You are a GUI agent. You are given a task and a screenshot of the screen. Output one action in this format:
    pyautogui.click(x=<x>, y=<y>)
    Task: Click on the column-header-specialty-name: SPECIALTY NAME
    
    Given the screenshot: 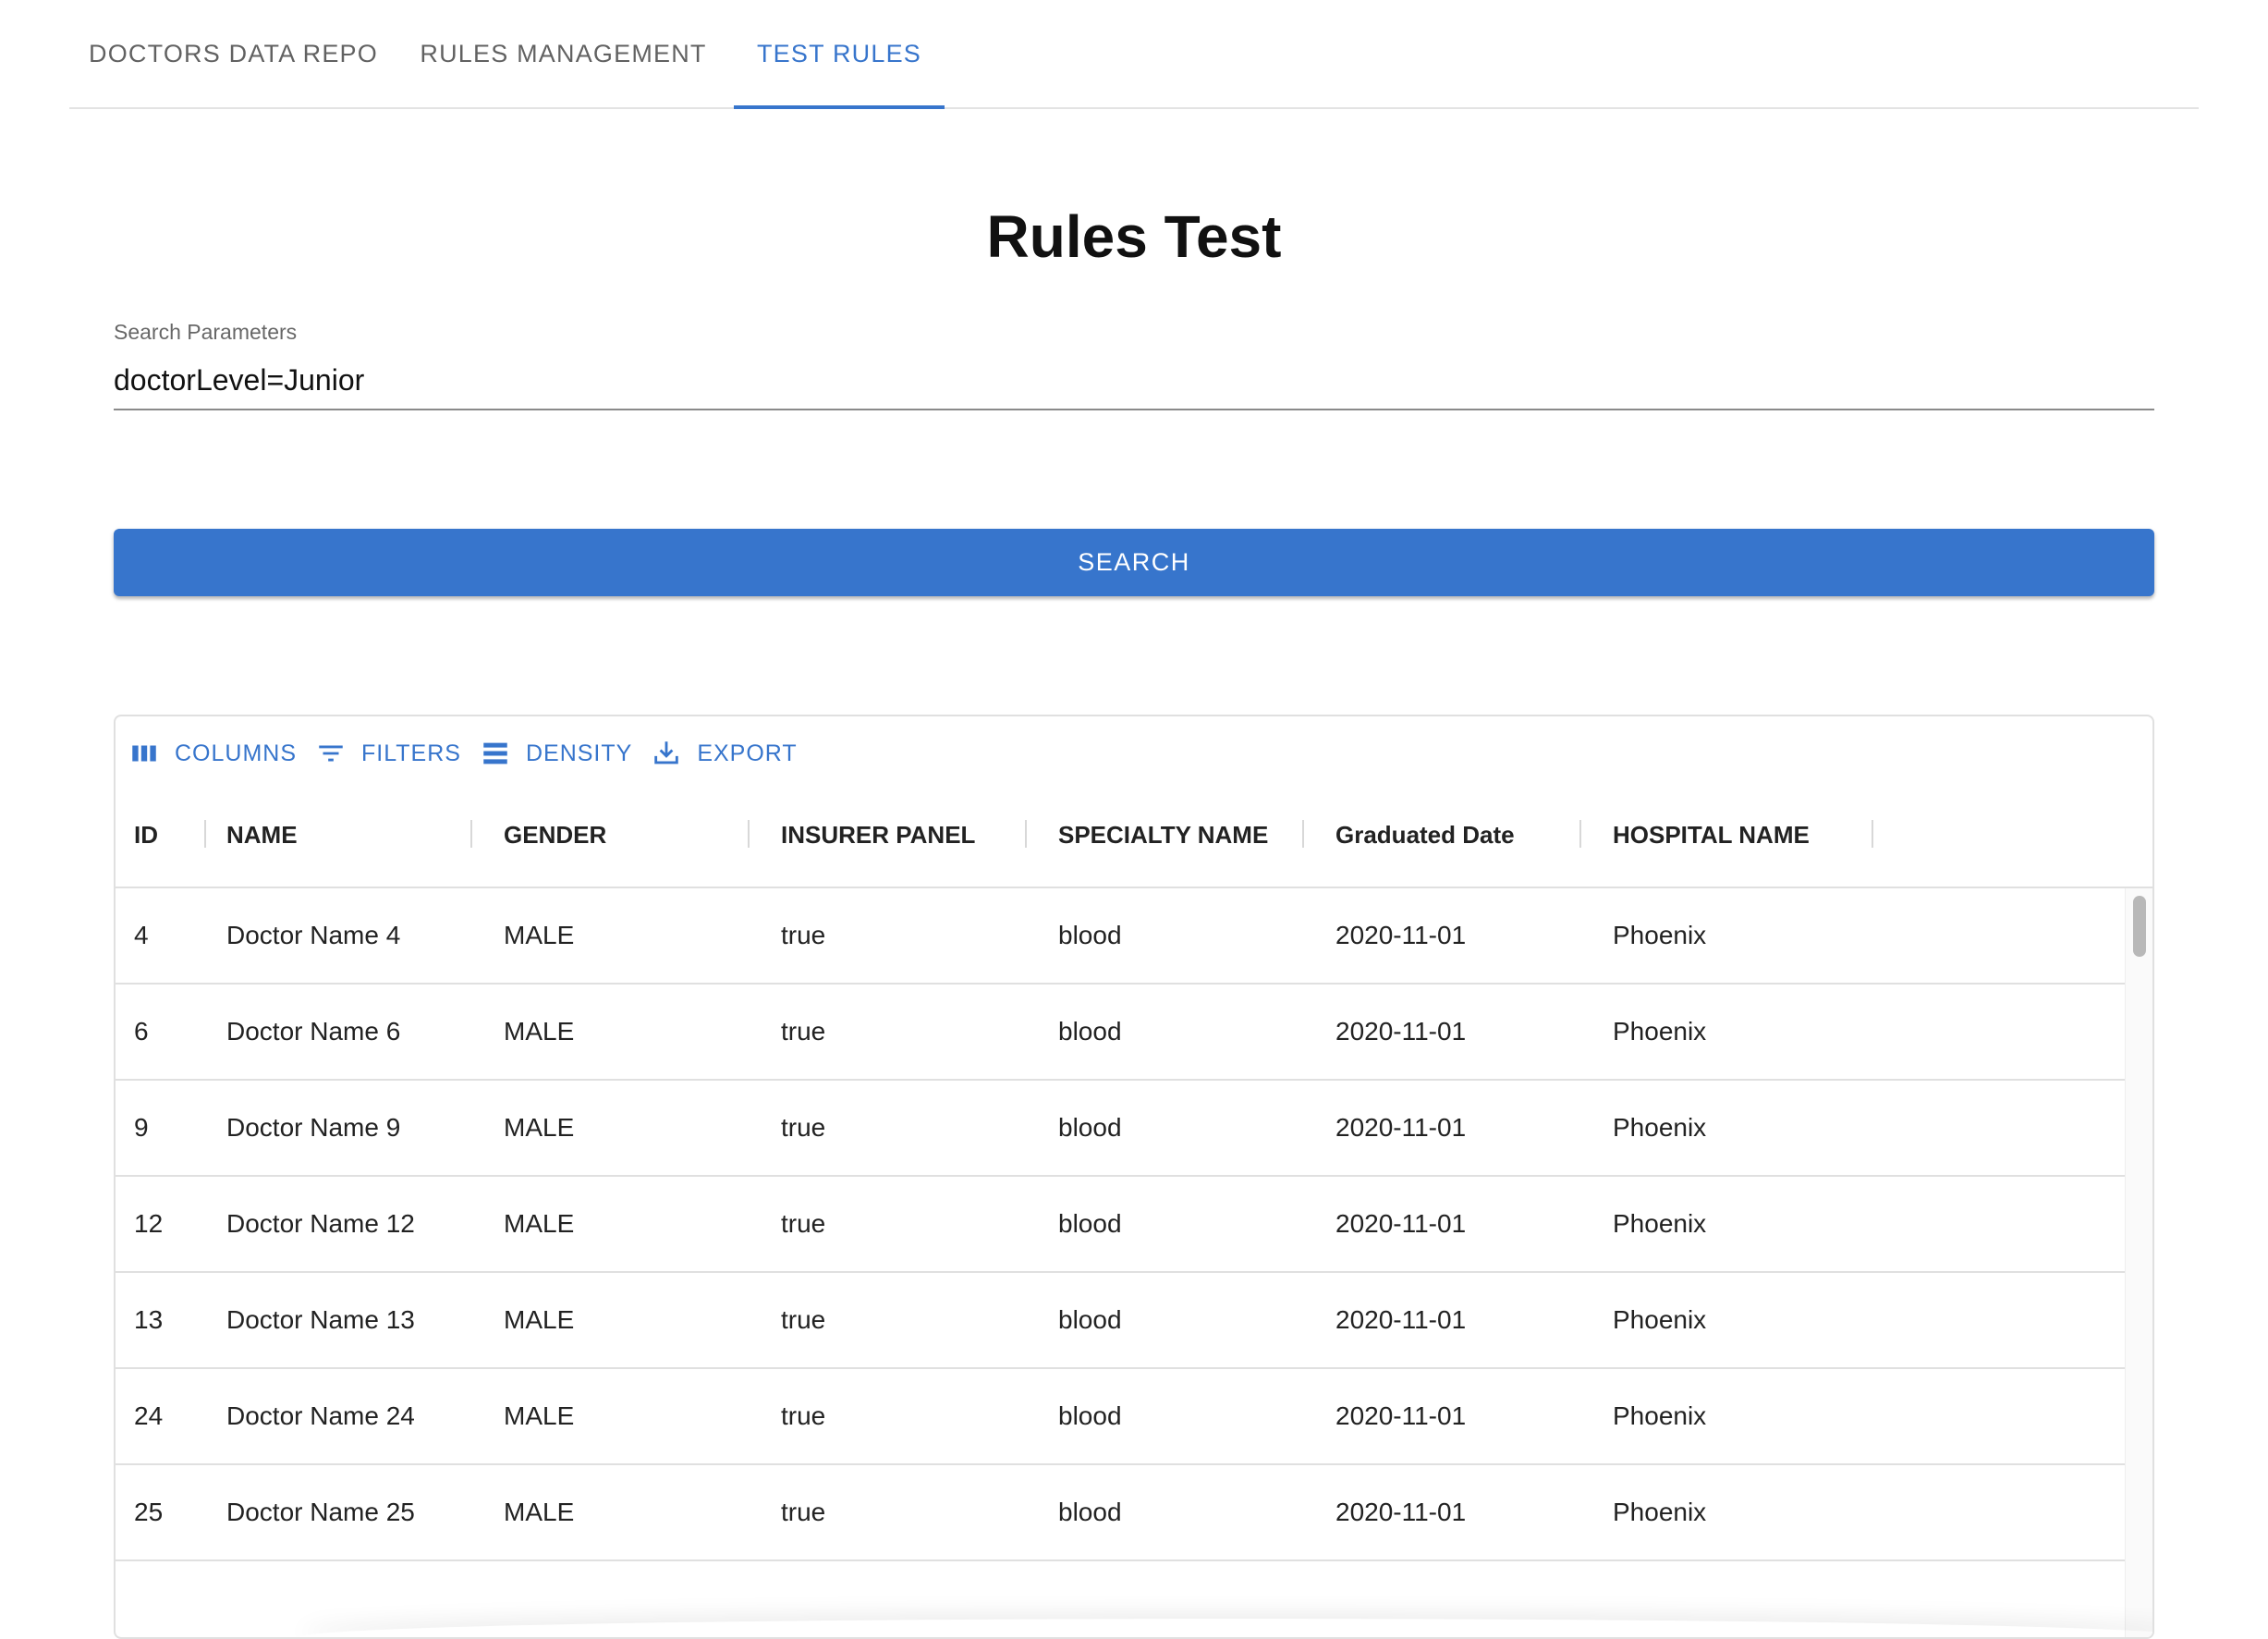 What is the action you would take?
    pyautogui.click(x=1179, y=835)
    